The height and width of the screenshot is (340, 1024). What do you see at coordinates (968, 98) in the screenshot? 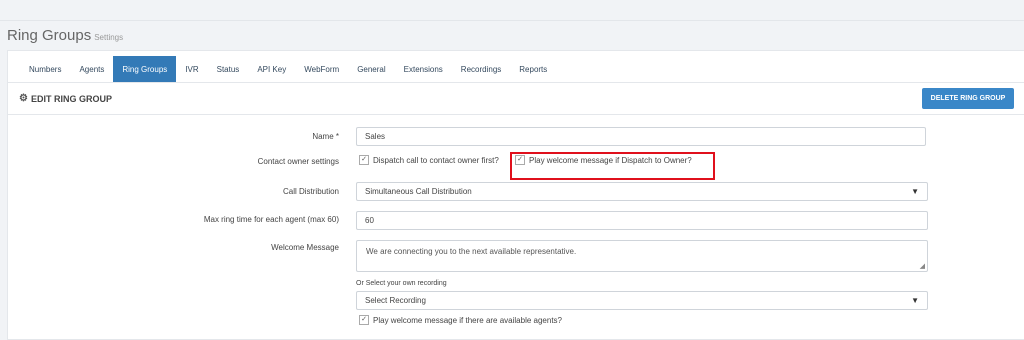
I see `delete-ring-group-button: DELETE RING GROUP` at bounding box center [968, 98].